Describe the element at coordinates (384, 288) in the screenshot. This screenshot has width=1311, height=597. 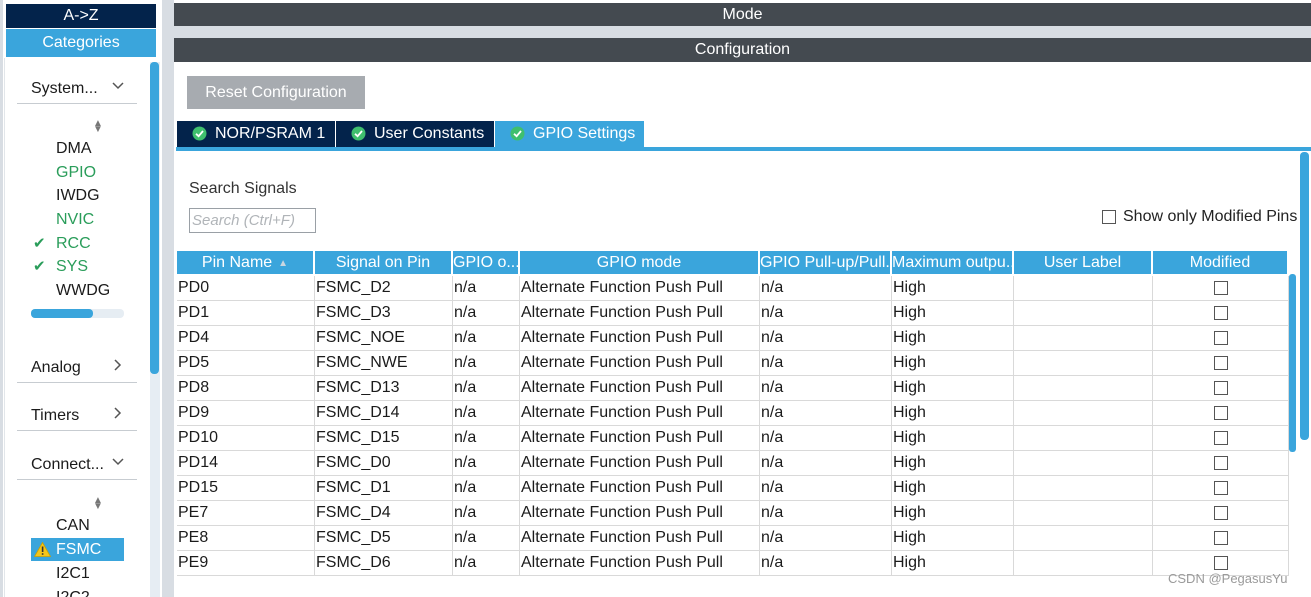
I see `cell-signal-on-pin: FSMC_D2` at that location.